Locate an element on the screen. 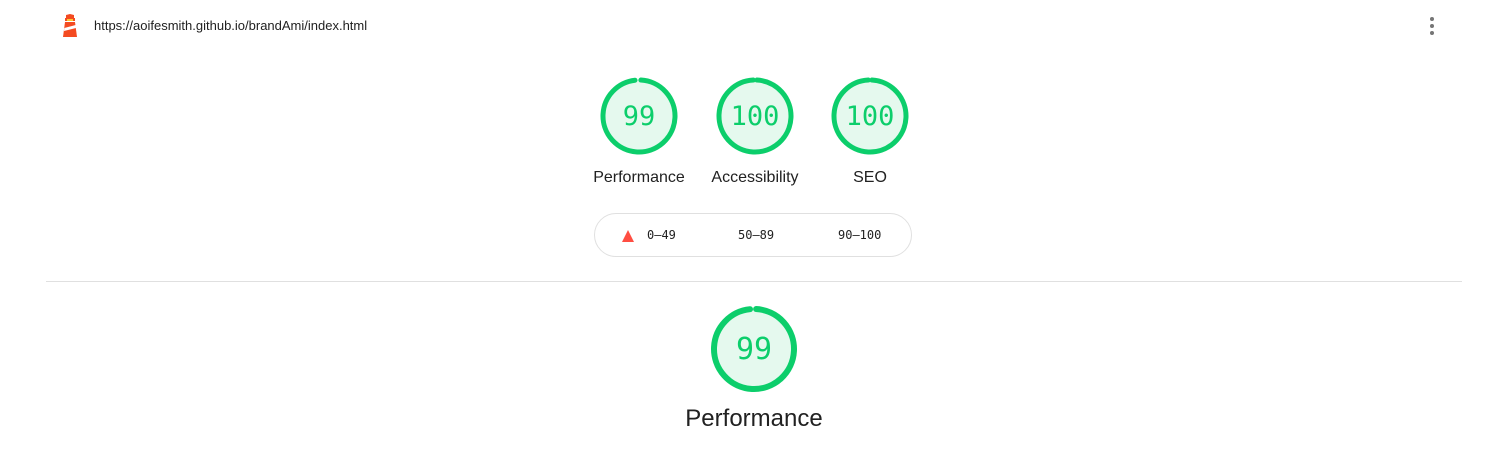 The height and width of the screenshot is (452, 1512). category-performance: 99 Performance is located at coordinates (754, 368).